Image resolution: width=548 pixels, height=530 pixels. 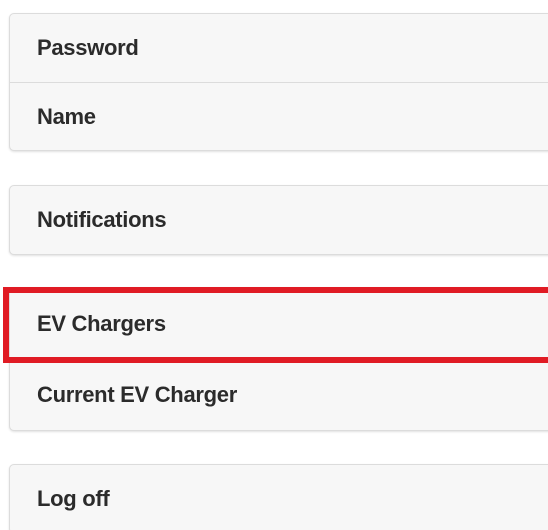 What do you see at coordinates (279, 323) in the screenshot?
I see `ev-chargers-menu-item: EV Chargers` at bounding box center [279, 323].